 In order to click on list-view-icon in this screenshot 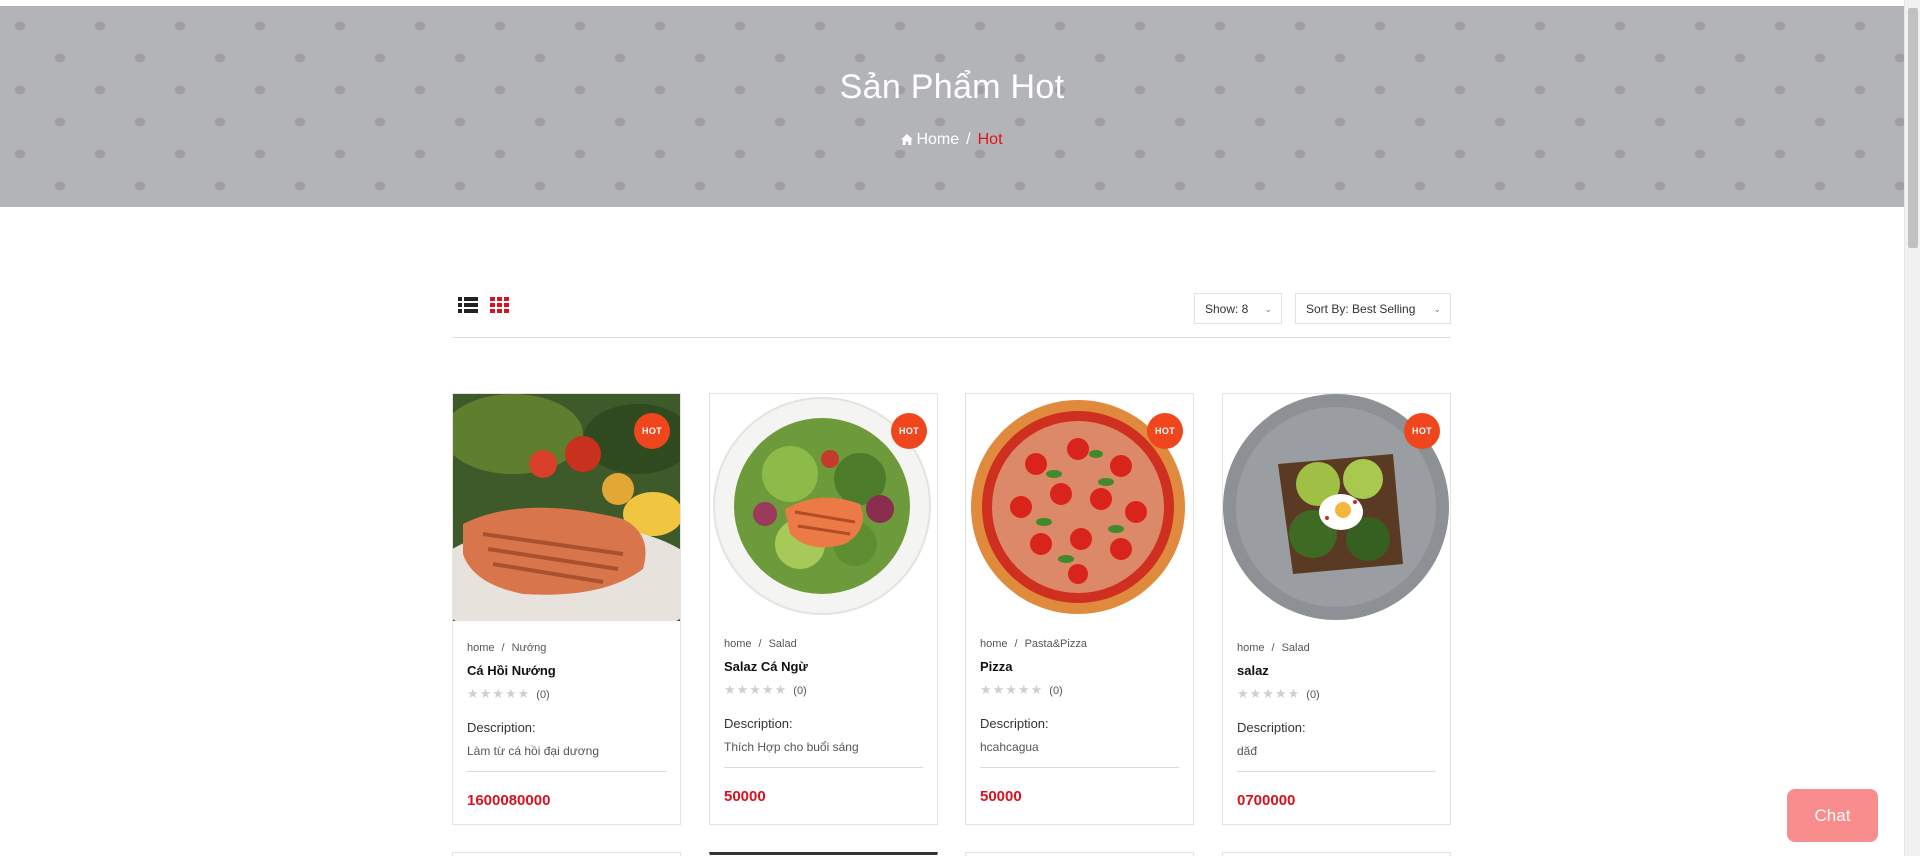, I will do `click(468, 305)`.